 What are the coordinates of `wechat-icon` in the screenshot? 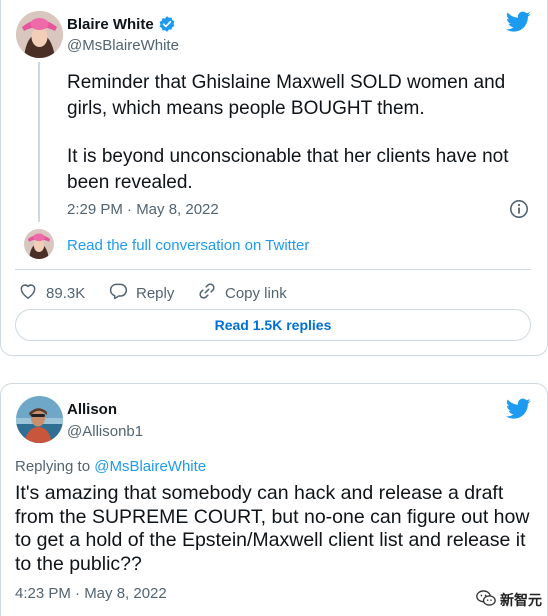 It's located at (486, 599).